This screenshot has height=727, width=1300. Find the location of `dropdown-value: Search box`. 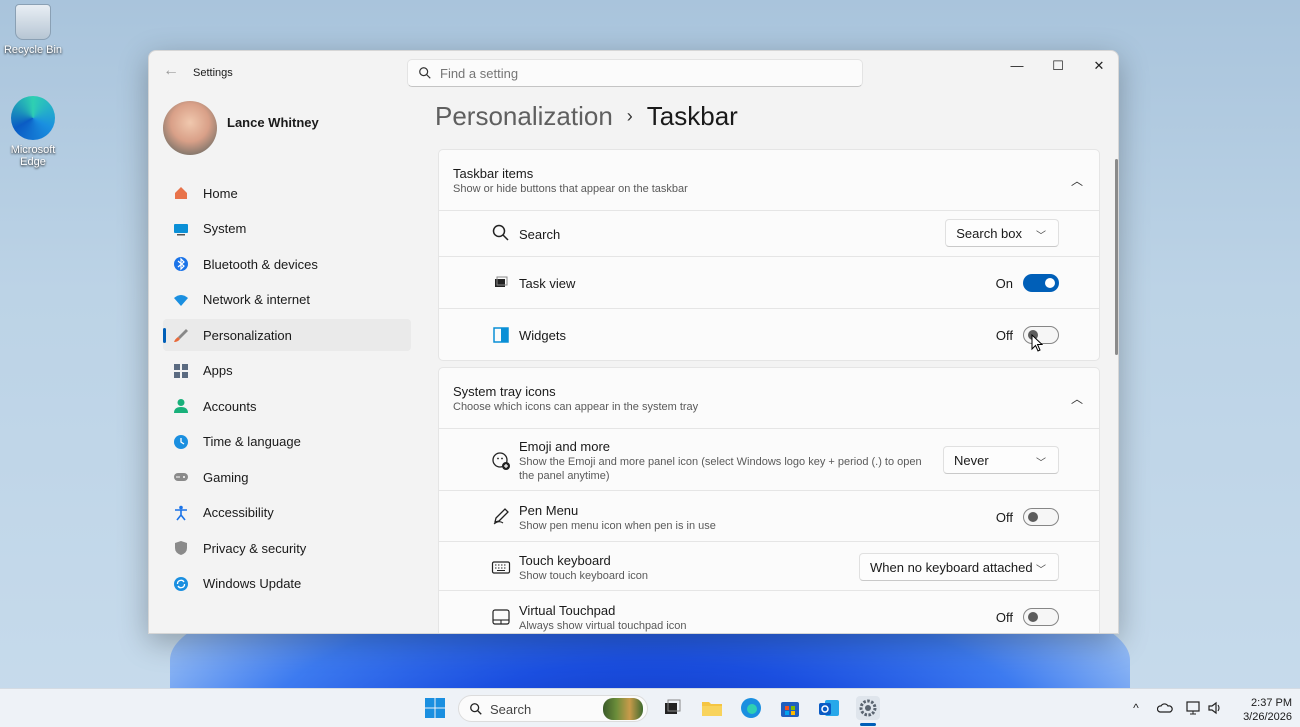

dropdown-value: Search box is located at coordinates (989, 233).